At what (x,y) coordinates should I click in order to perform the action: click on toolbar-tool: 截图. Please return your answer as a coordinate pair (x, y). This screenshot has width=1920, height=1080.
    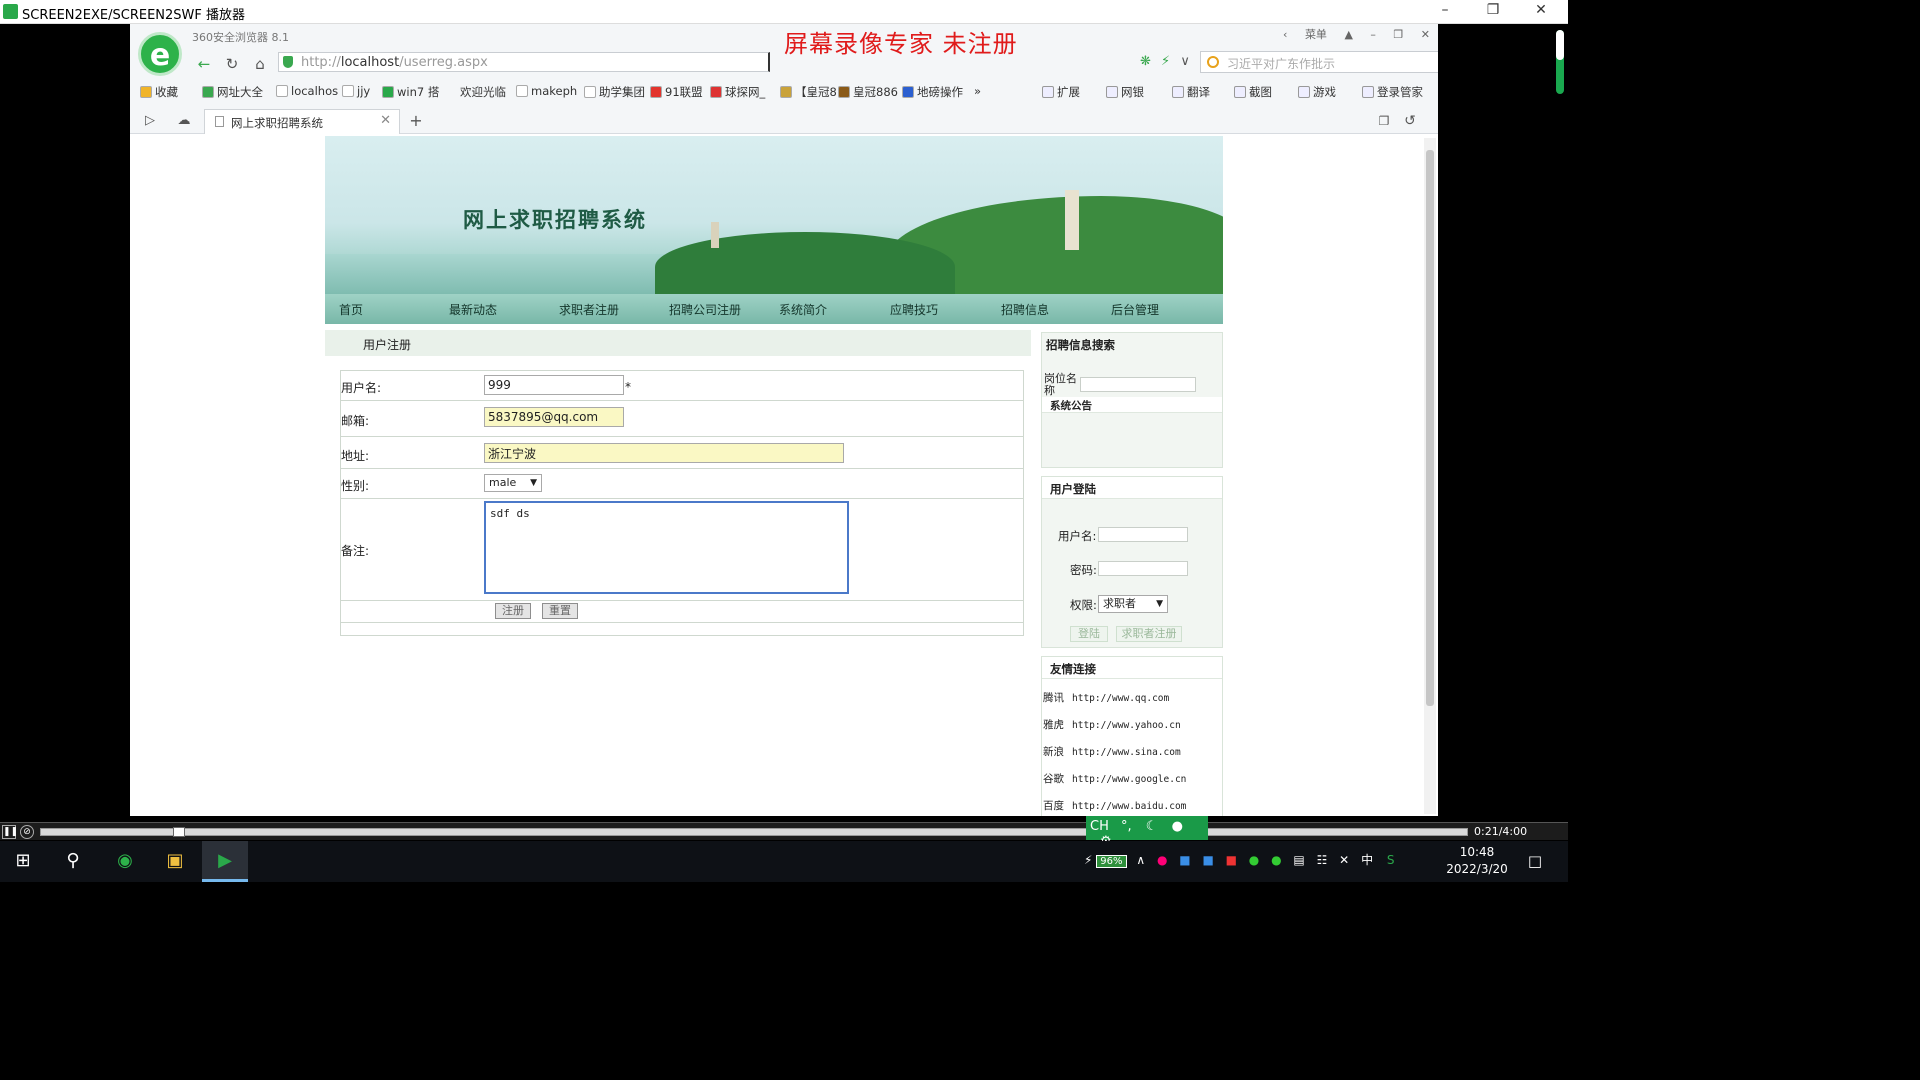
    Looking at the image, I should click on (1253, 92).